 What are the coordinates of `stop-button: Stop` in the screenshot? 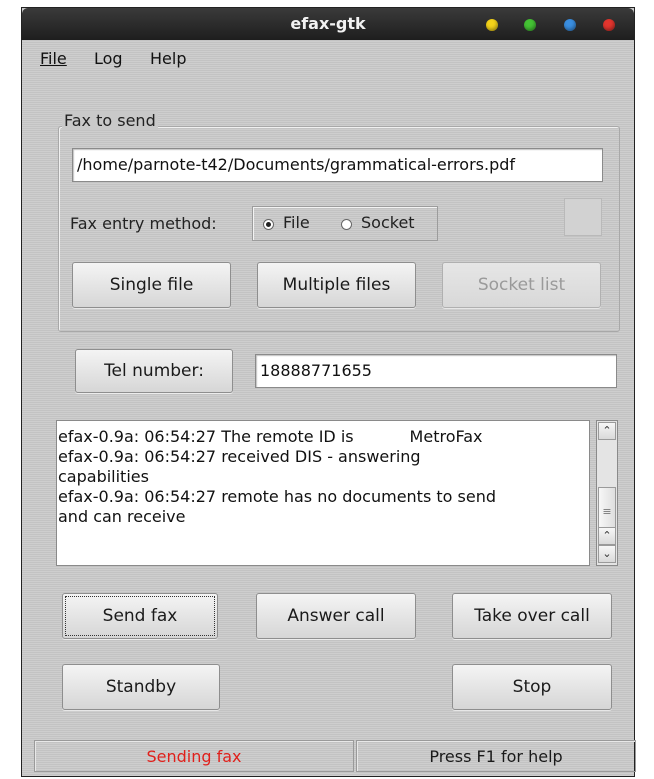 It's located at (532, 687).